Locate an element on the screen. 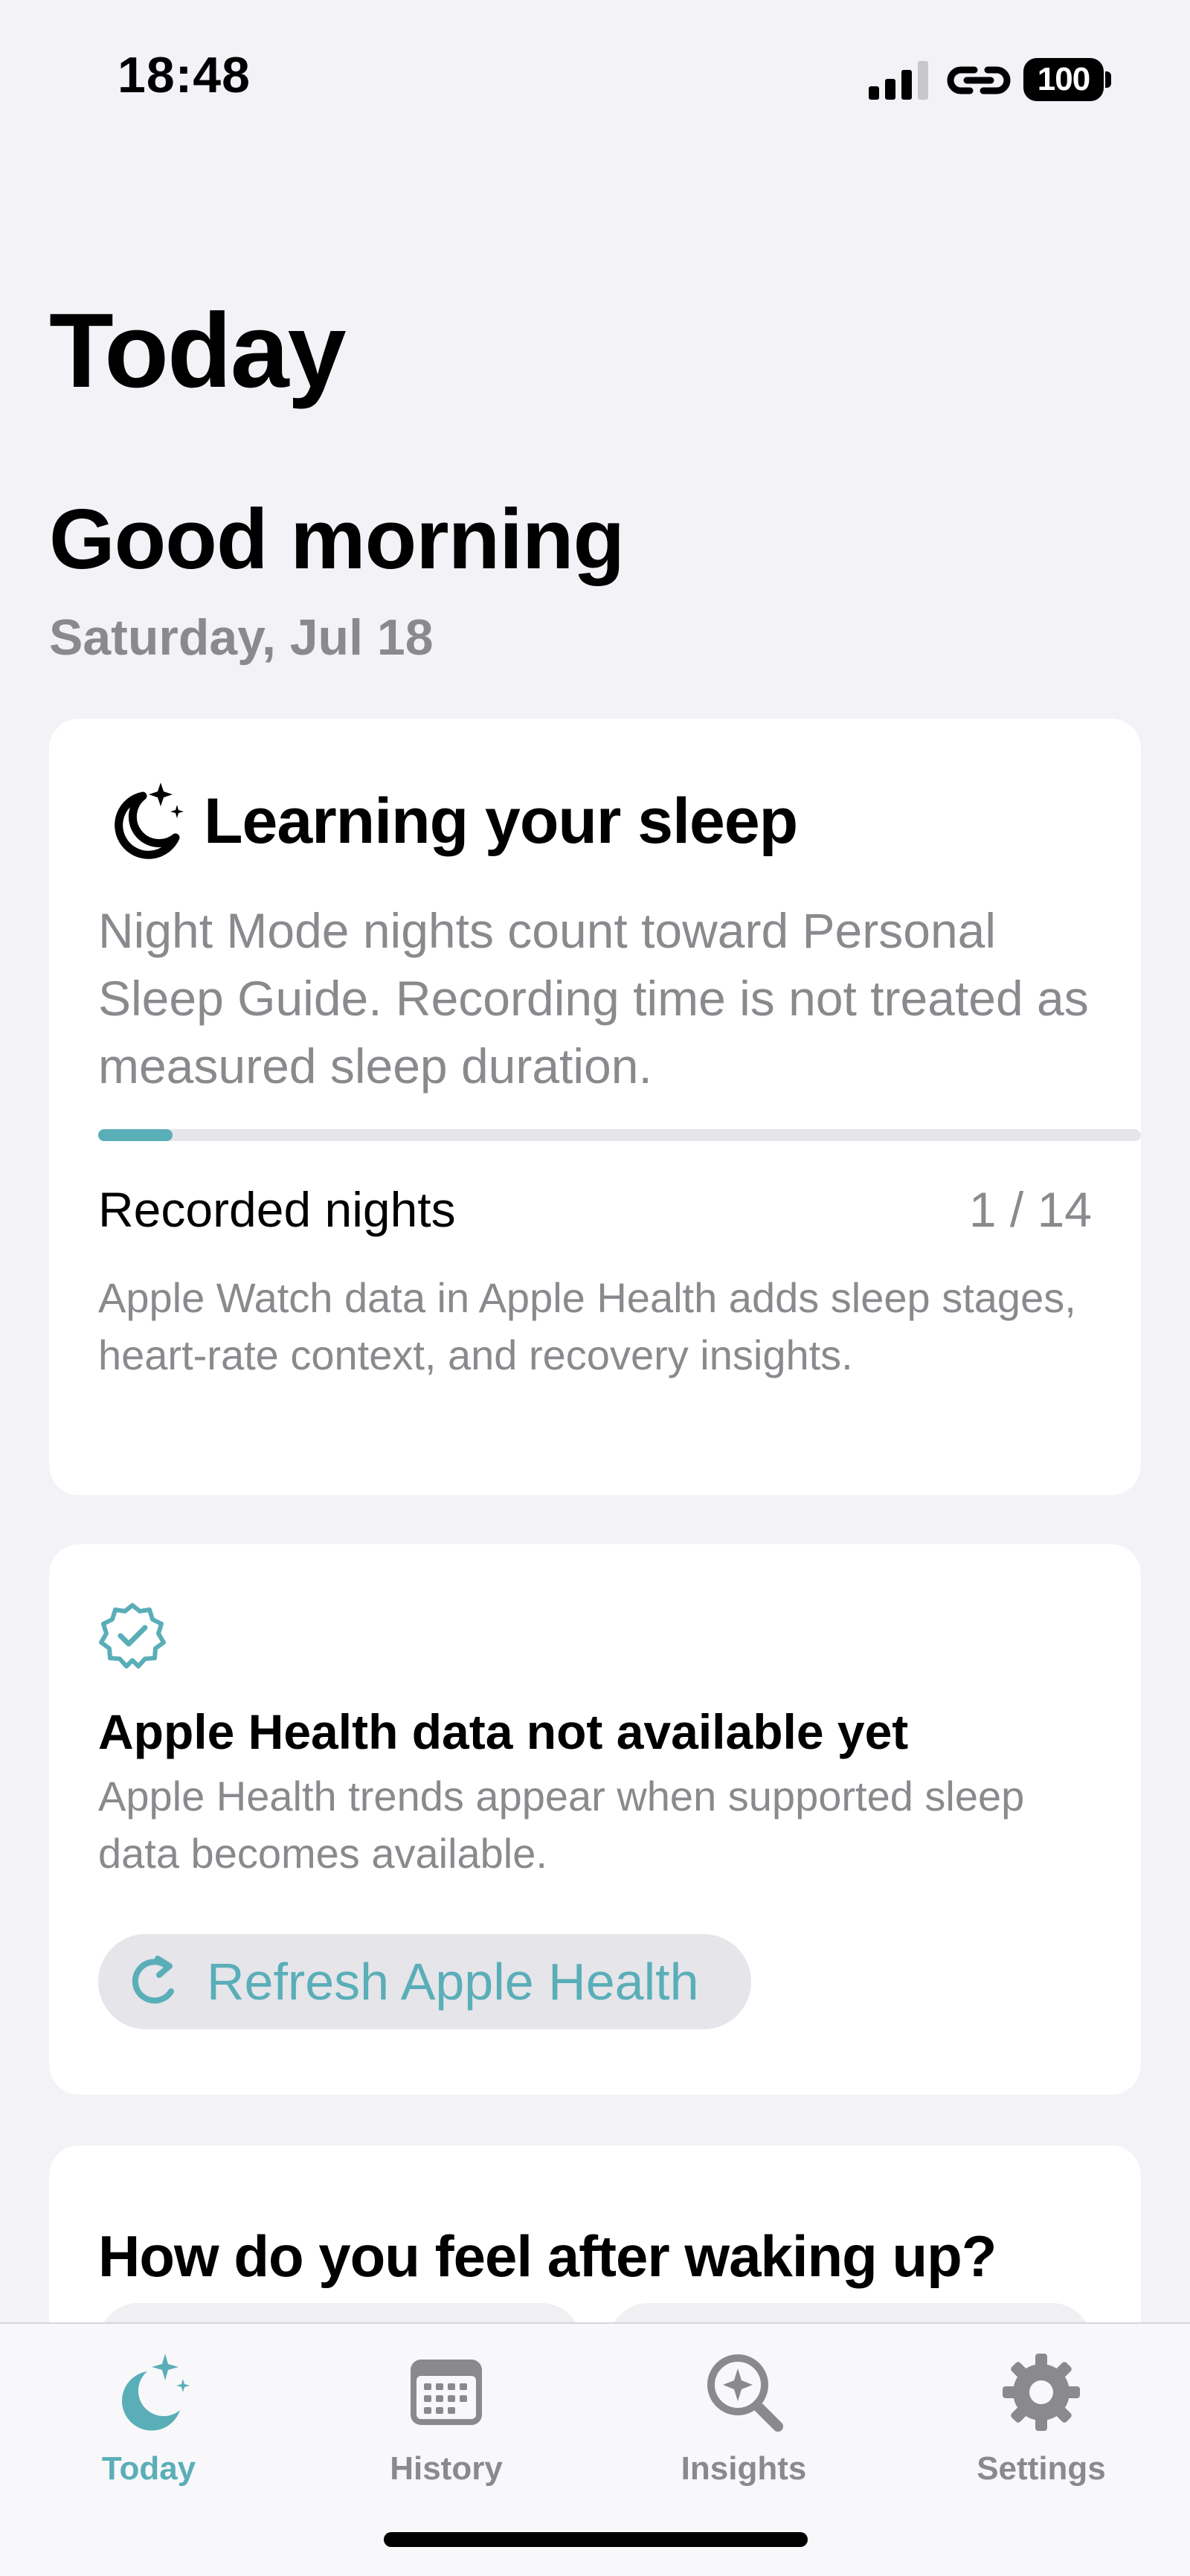 This screenshot has height=2576, width=1190. cellular-signal-icon is located at coordinates (899, 80).